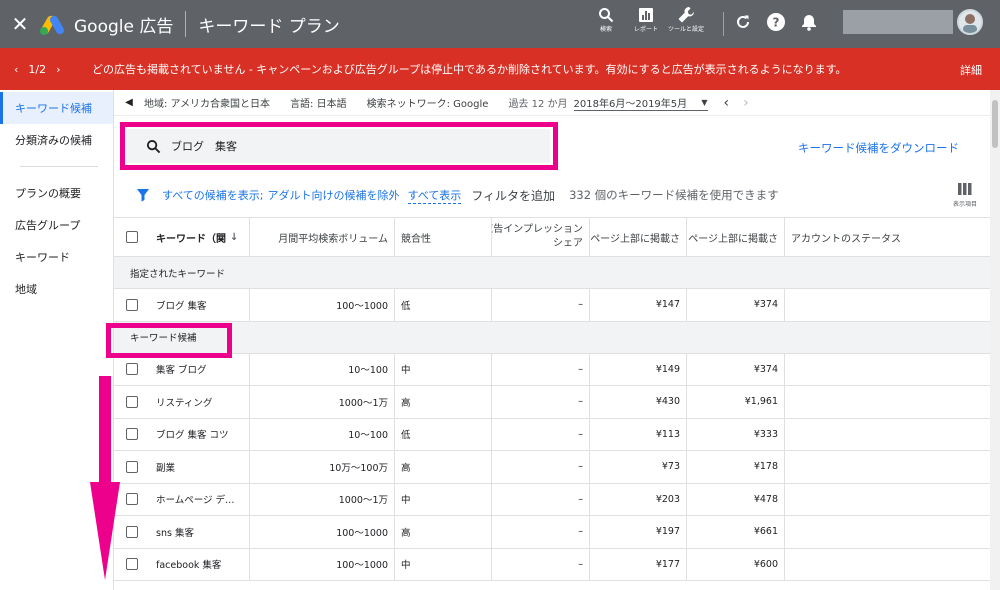  Describe the element at coordinates (898, 22) in the screenshot. I see `account-selector` at that location.